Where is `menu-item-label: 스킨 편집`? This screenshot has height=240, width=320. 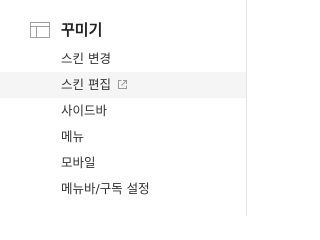
menu-item-label: 스킨 편집 is located at coordinates (86, 84).